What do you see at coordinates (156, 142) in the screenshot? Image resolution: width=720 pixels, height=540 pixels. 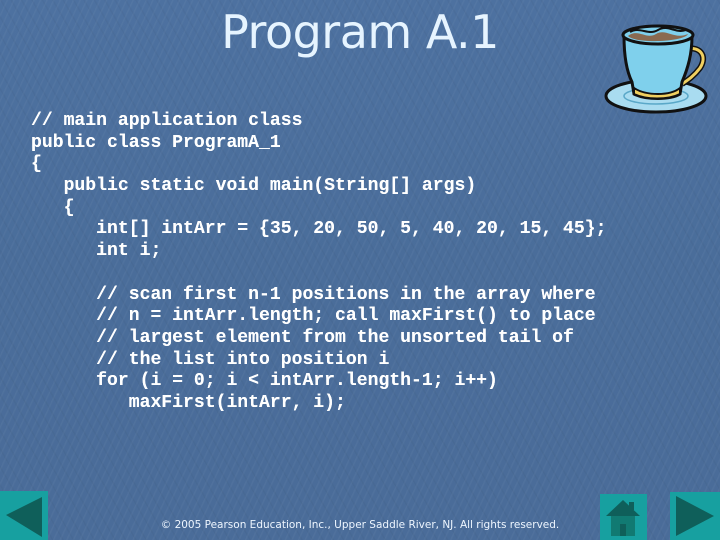 I see `code-line: public class ProgramA_1` at bounding box center [156, 142].